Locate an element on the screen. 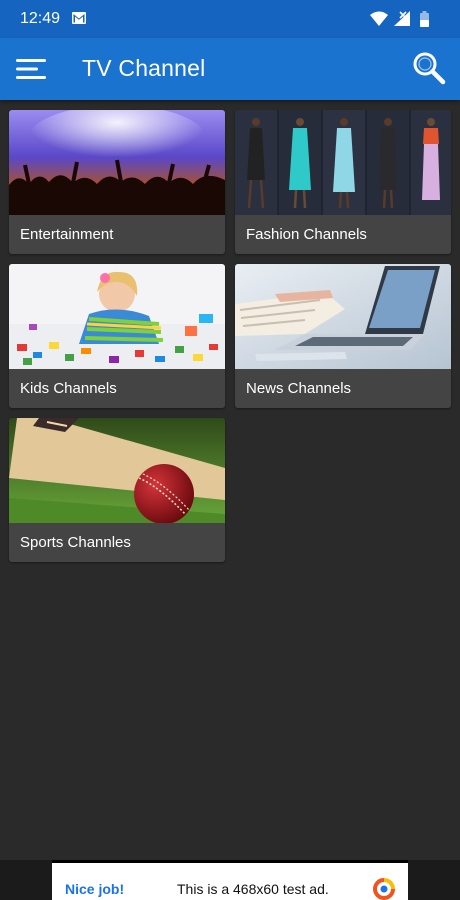 The width and height of the screenshot is (460, 900). category-card-kids: Kids Channels is located at coordinates (117, 336).